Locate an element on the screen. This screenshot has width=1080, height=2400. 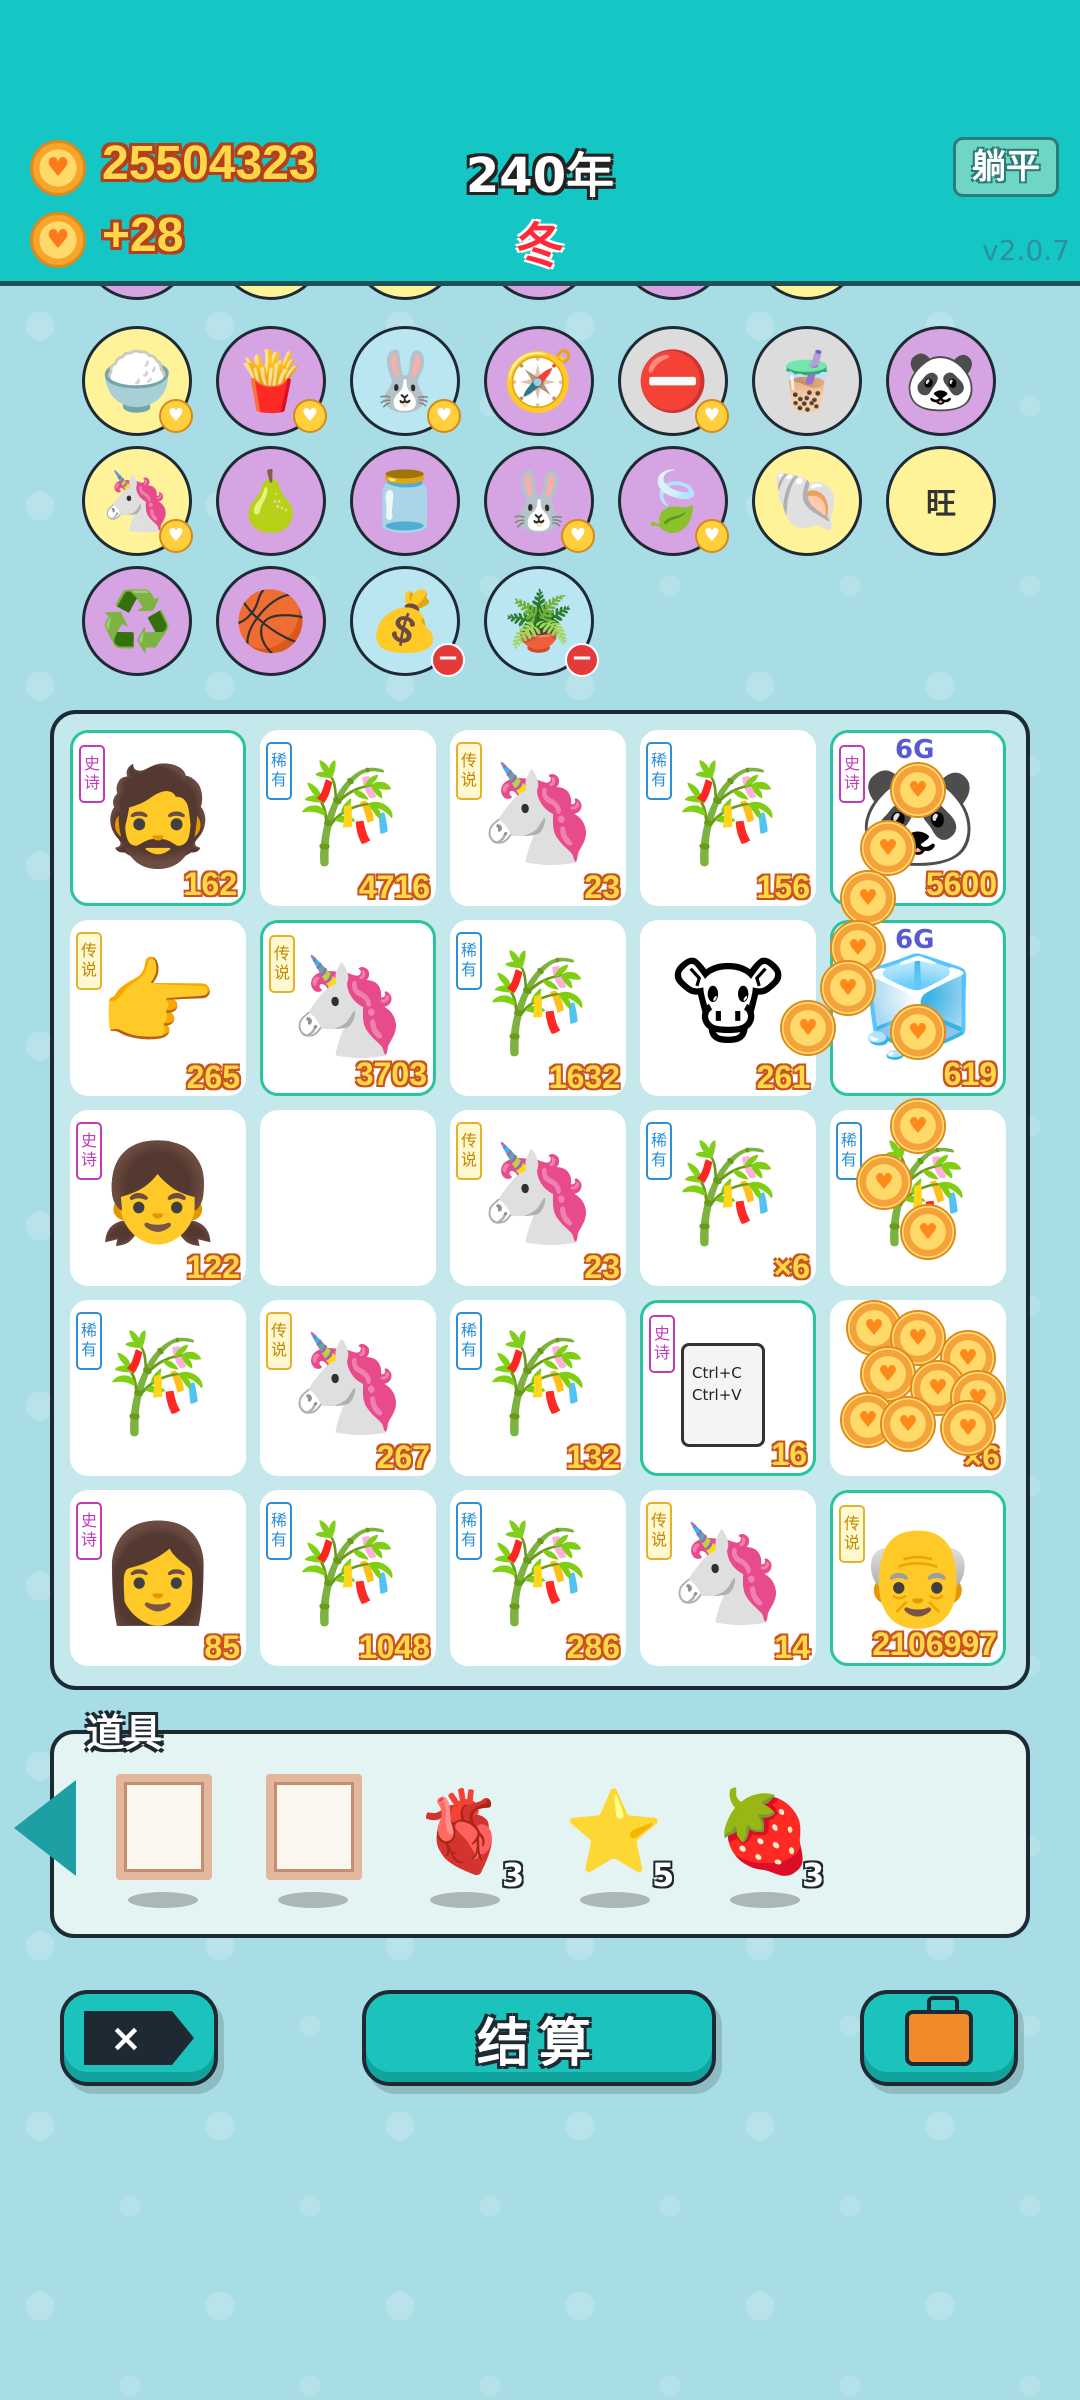
money-bag-icon: 💰 − is located at coordinates (407, 621).